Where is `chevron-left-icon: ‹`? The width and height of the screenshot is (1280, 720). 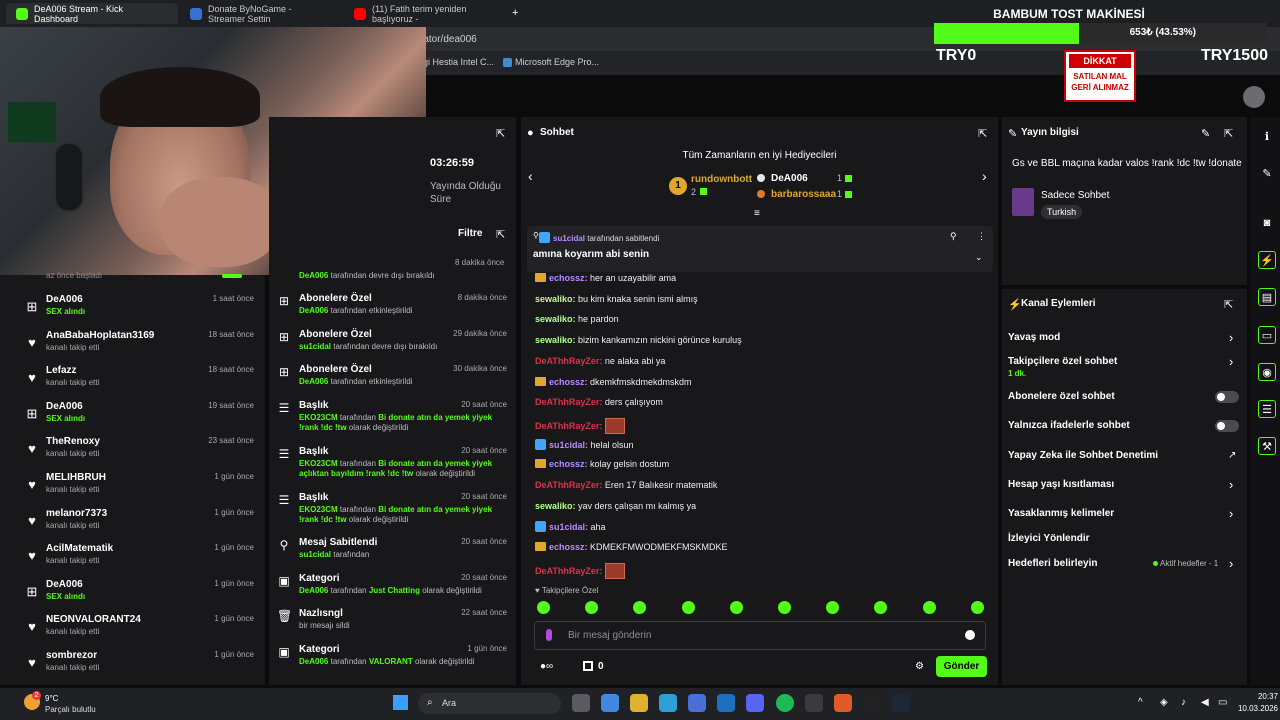
chevron-left-icon: ‹ is located at coordinates (530, 176).